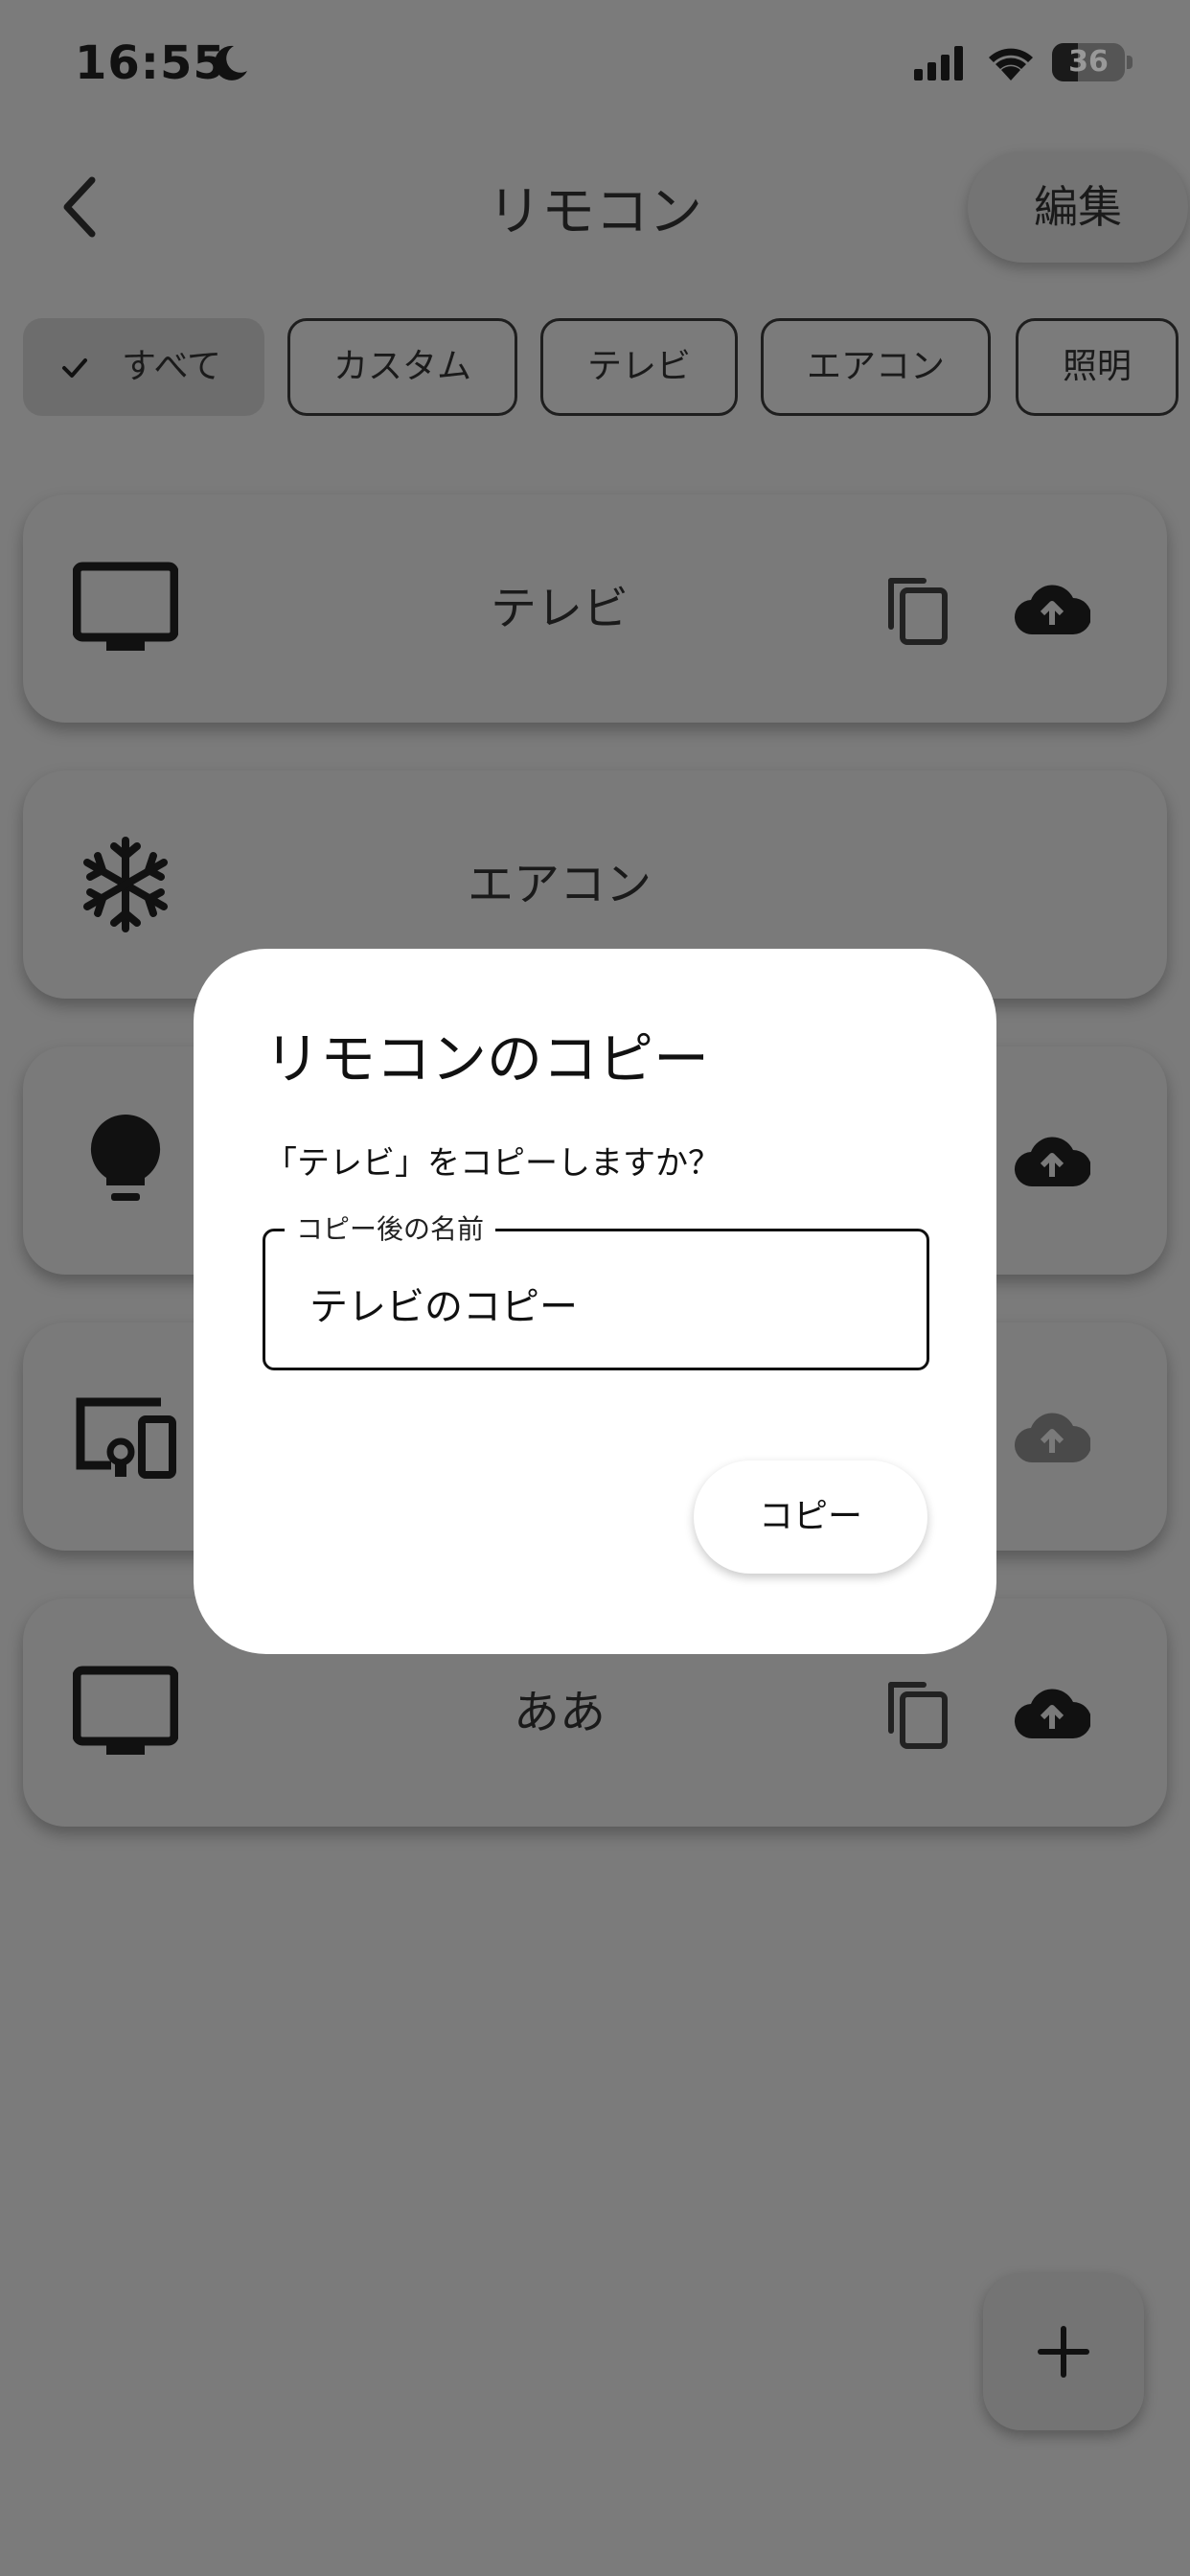  I want to click on battery-percent: 36, so click(1089, 62).